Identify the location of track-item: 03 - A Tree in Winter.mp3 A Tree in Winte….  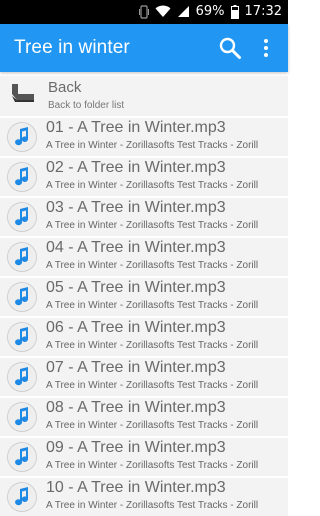
(144, 216).